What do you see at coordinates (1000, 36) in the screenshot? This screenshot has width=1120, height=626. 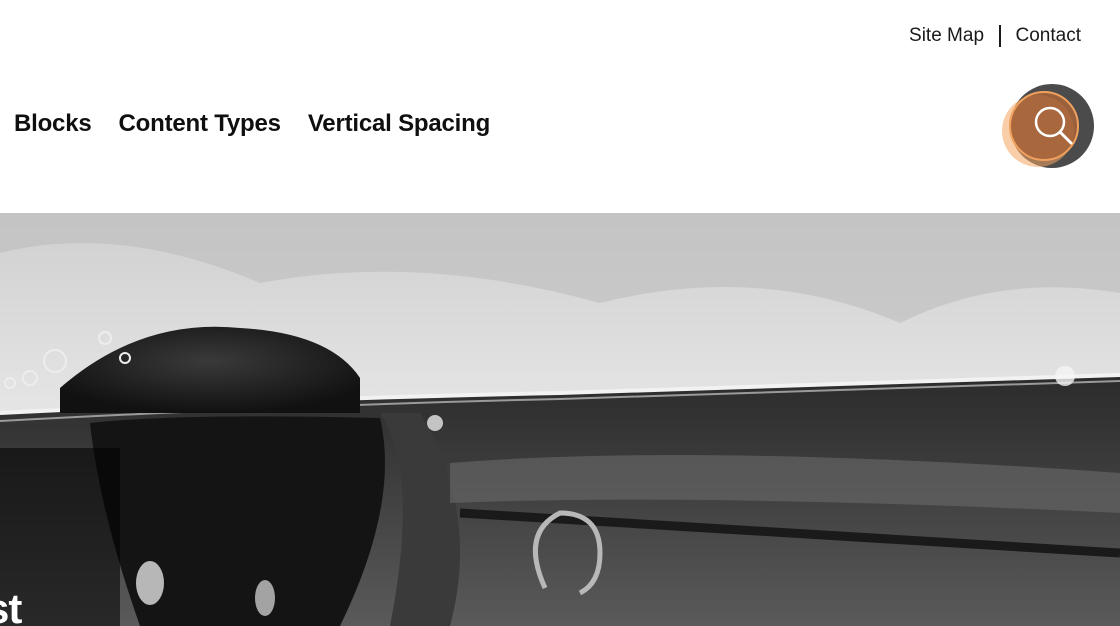 I see `utility-nav-divider` at bounding box center [1000, 36].